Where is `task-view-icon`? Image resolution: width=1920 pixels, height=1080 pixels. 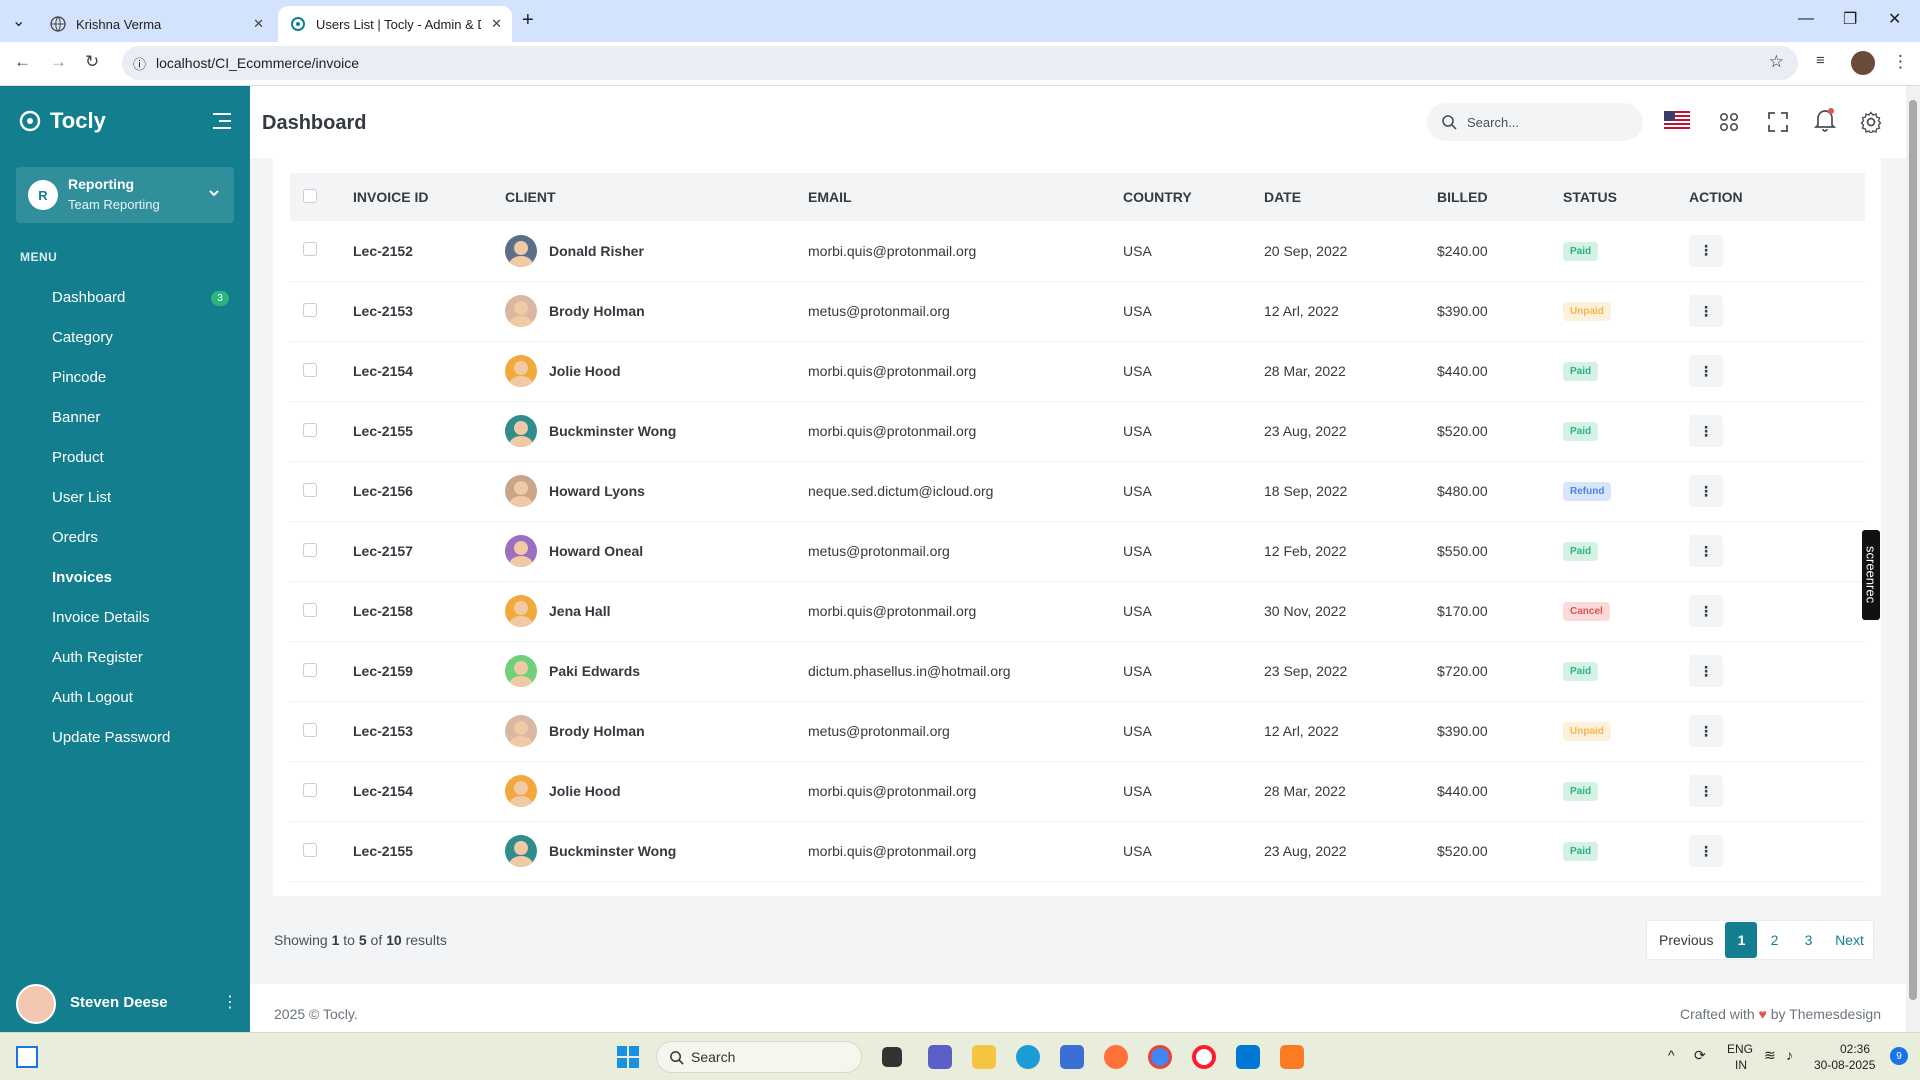 task-view-icon is located at coordinates (892, 1057).